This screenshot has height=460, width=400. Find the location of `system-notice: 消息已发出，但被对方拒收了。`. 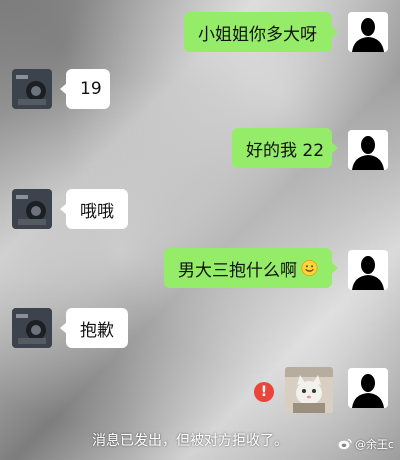

system-notice: 消息已发出，但被对方拒收了。 is located at coordinates (190, 441).